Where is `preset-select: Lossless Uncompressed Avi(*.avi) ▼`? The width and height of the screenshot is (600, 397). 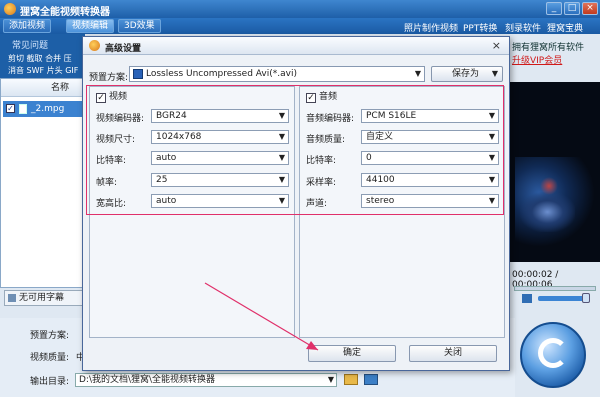 preset-select: Lossless Uncompressed Avi(*.avi) ▼ is located at coordinates (277, 74).